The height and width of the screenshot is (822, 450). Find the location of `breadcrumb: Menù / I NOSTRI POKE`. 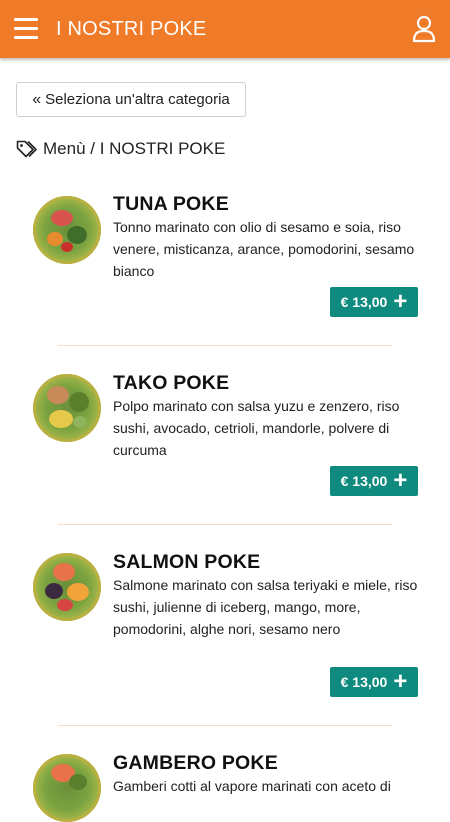

breadcrumb: Menù / I NOSTRI POKE is located at coordinates (120, 149).